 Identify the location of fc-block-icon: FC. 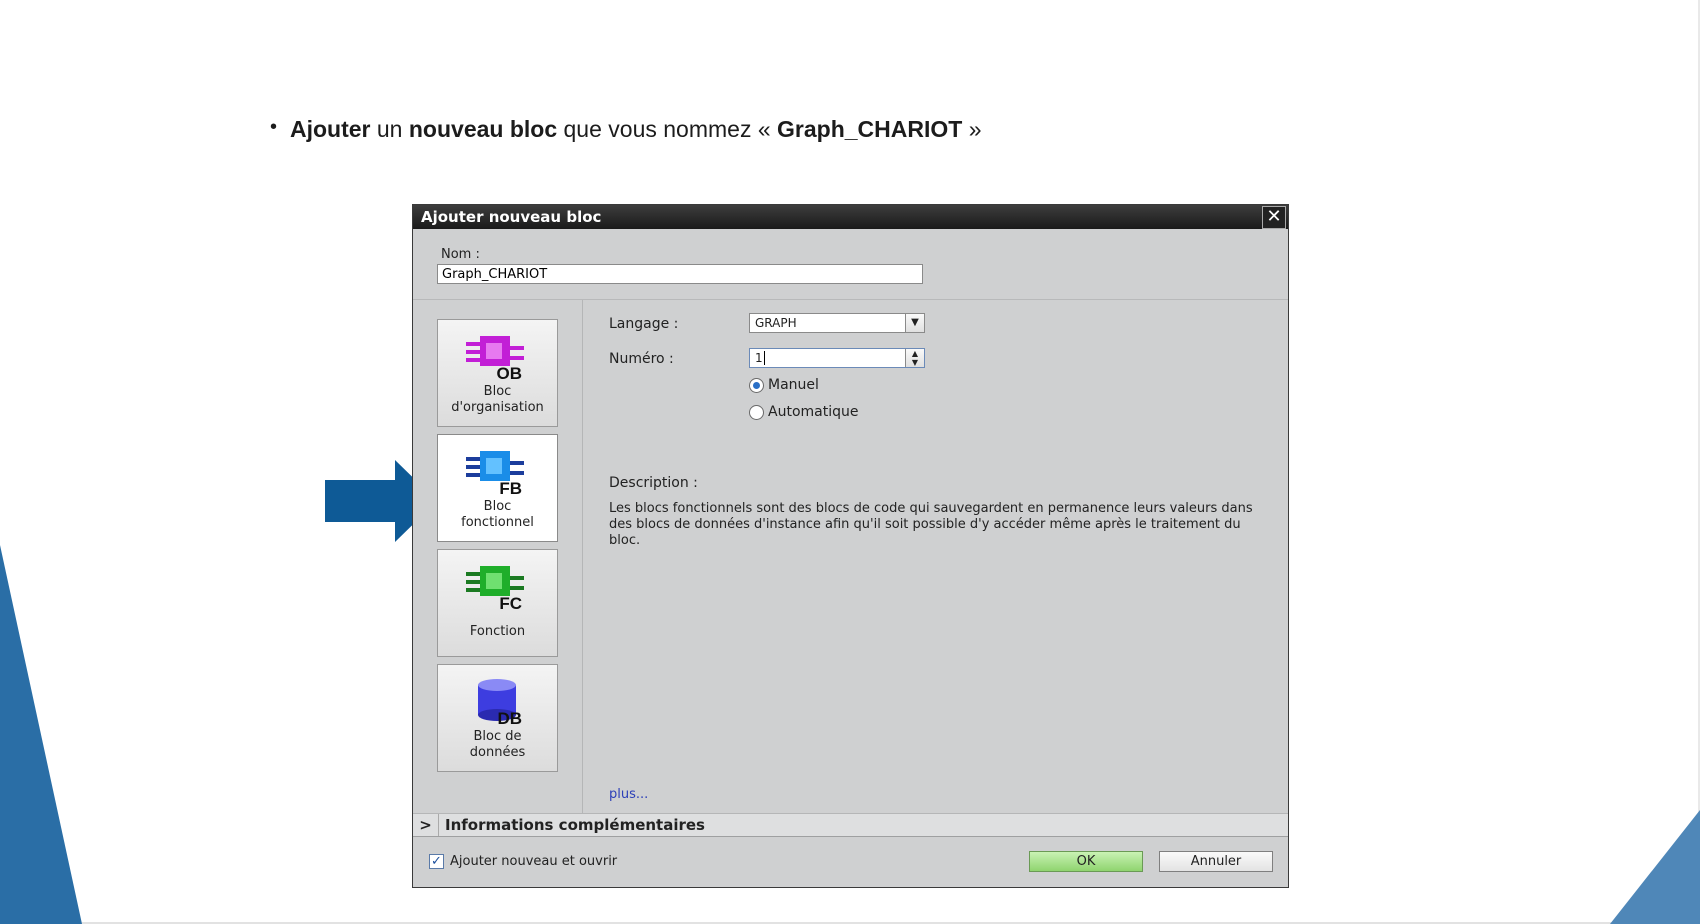
(495, 588).